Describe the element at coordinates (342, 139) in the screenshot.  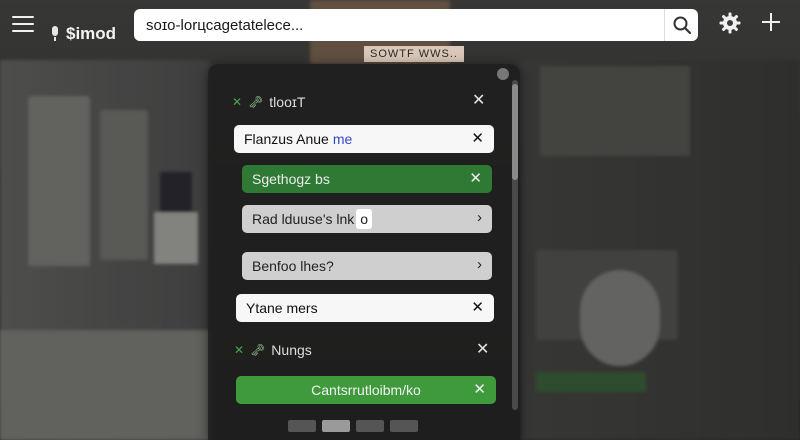
I see `list-item-suffix: me` at that location.